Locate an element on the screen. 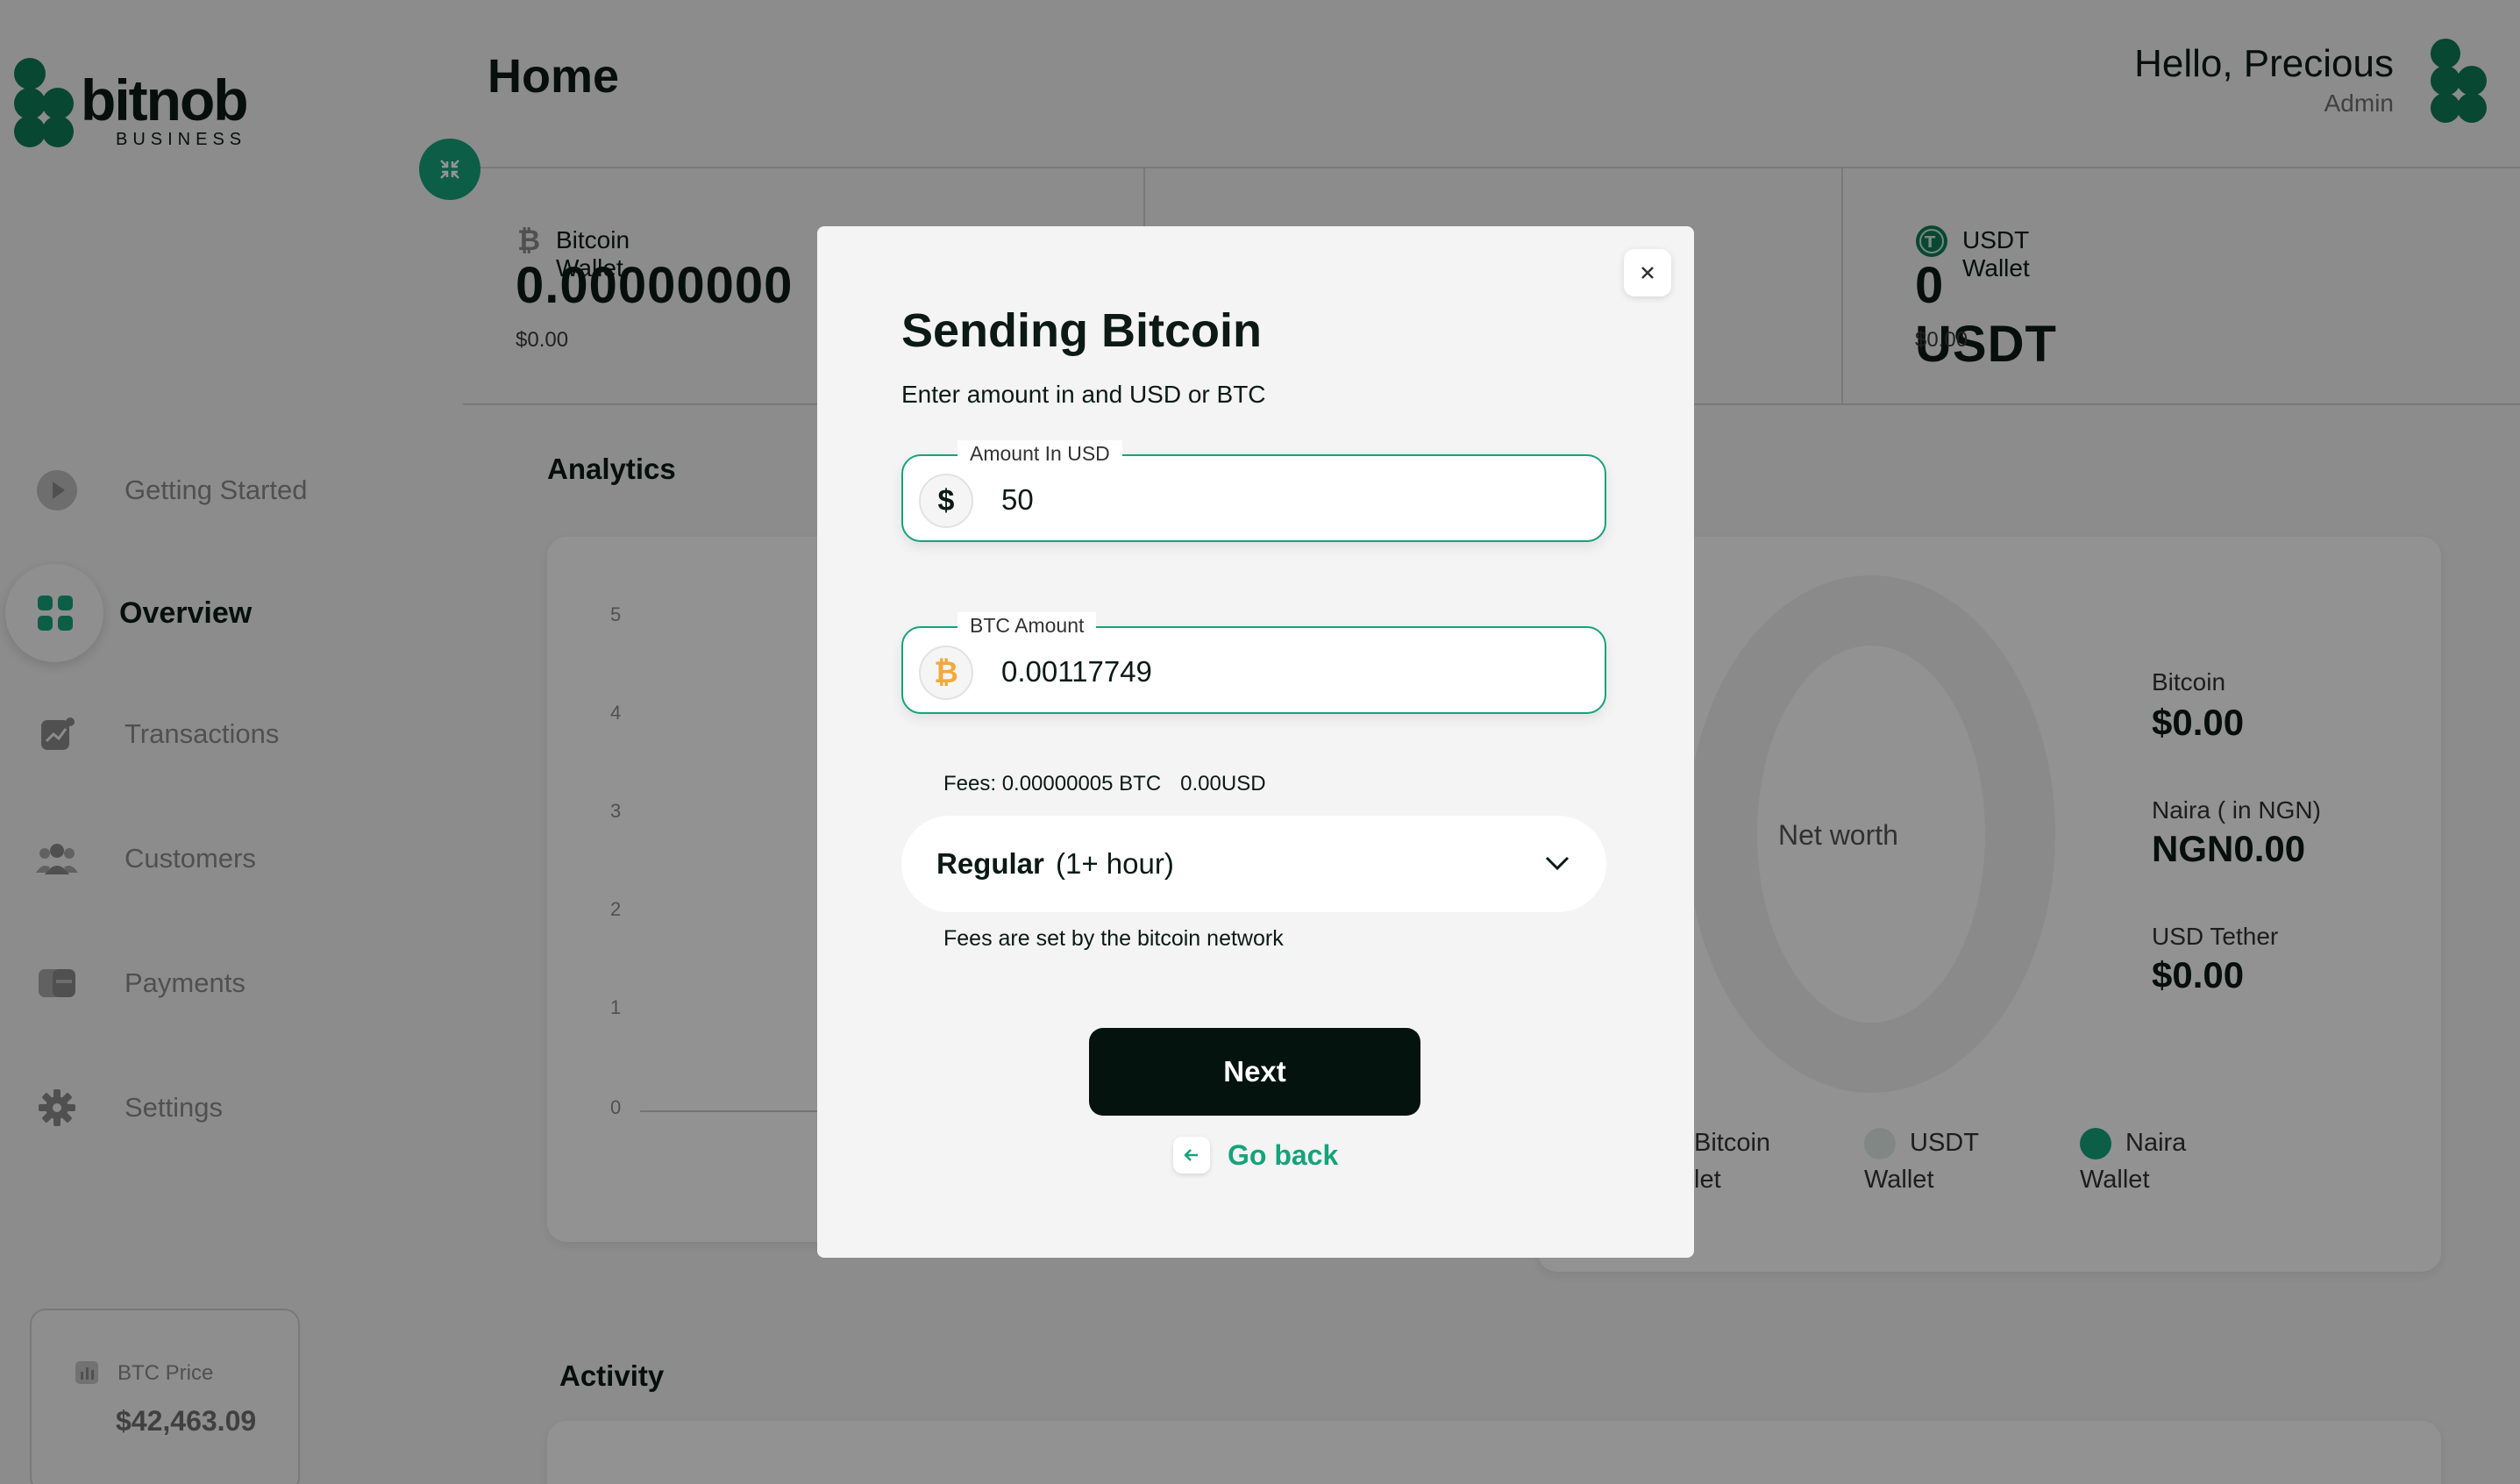  arrow-left-icon is located at coordinates (1191, 1156).